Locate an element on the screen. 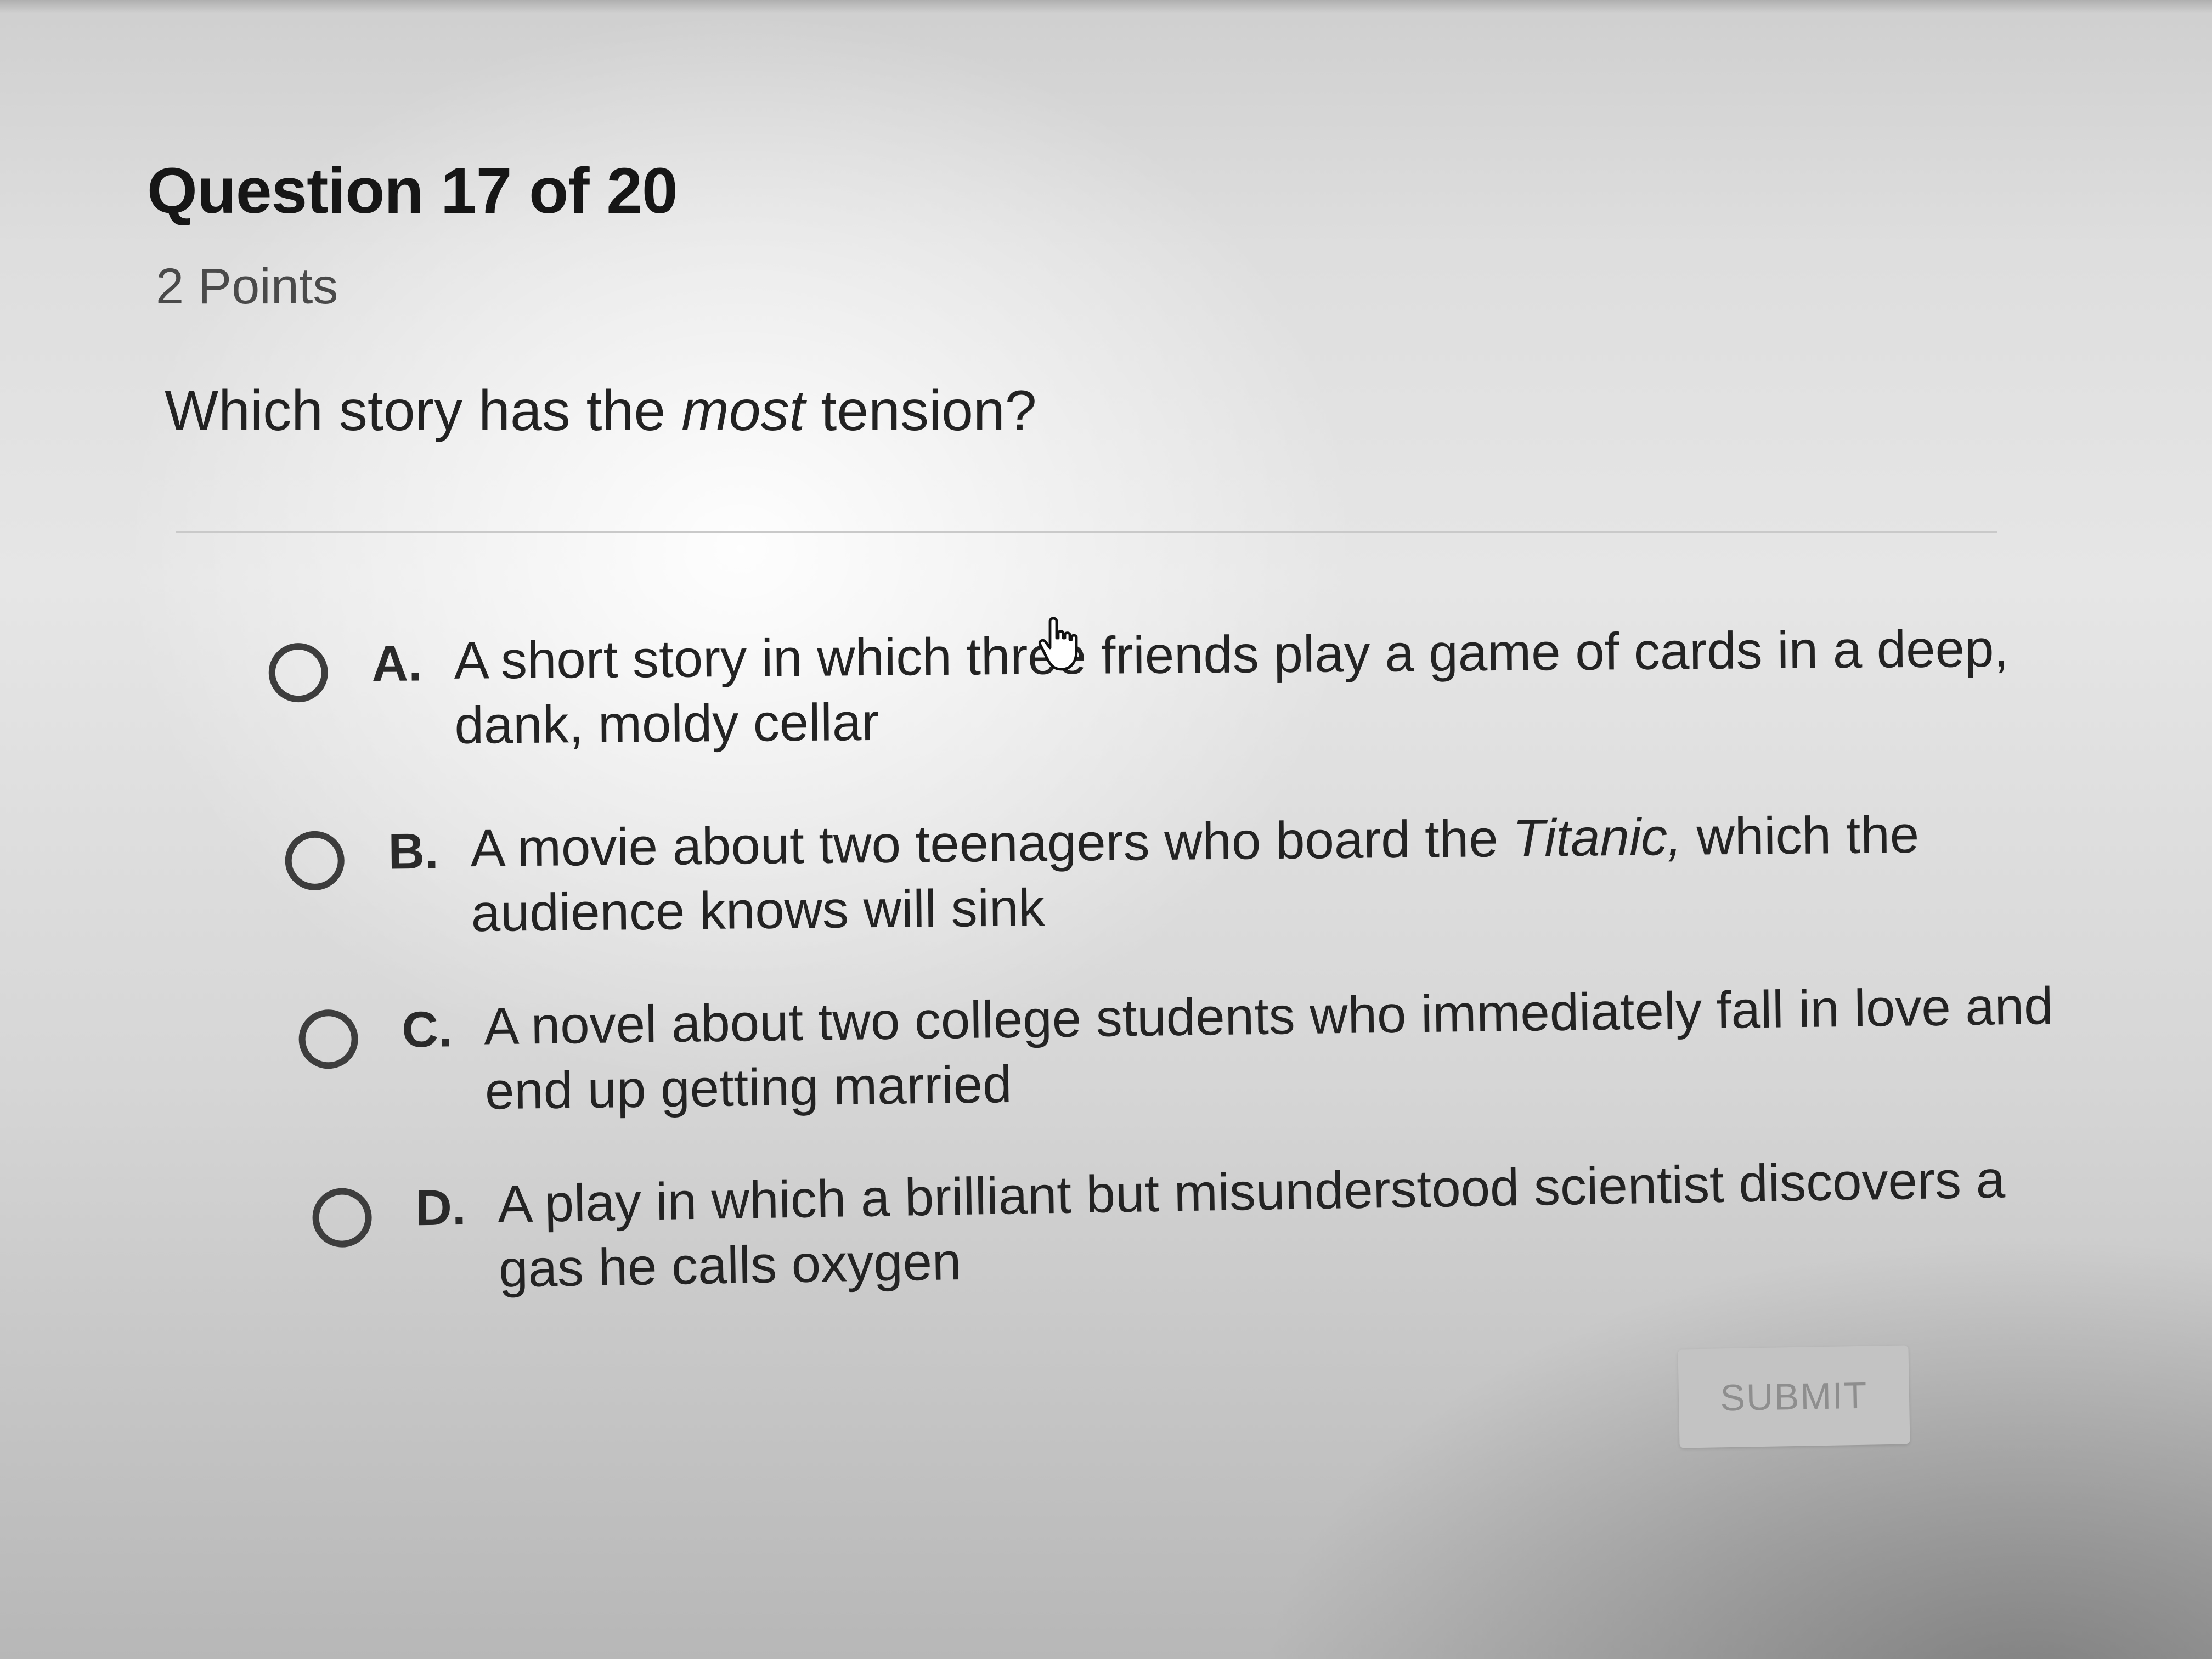  choice-letter-b: B. is located at coordinates (413, 852).